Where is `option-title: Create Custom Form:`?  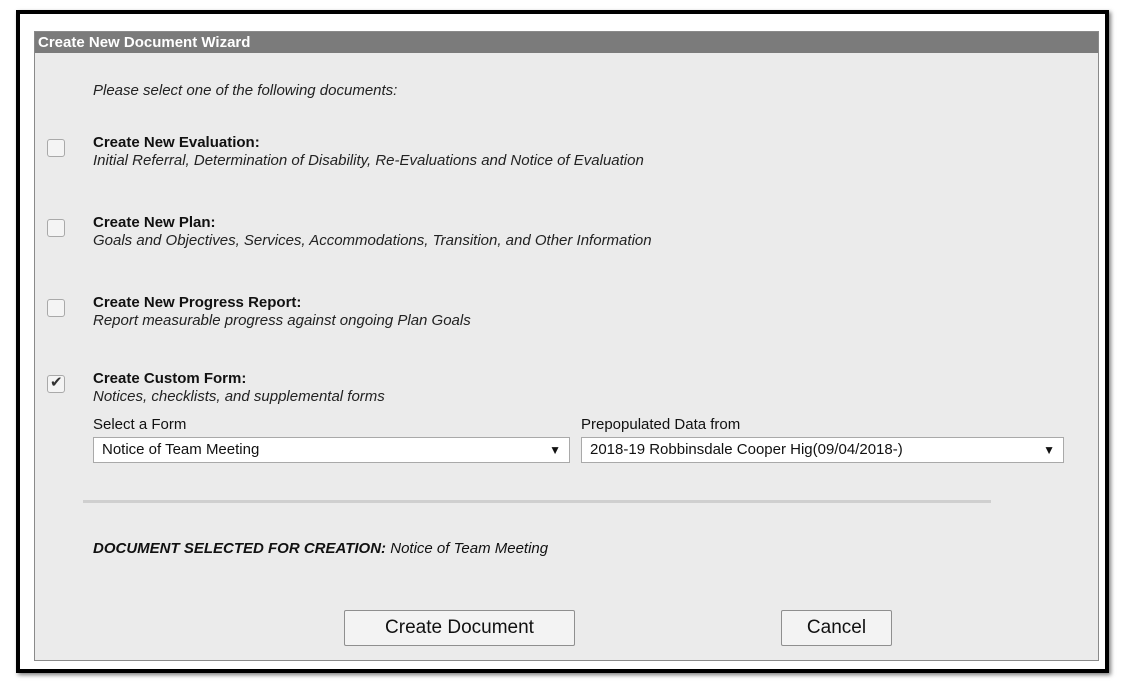 option-title: Create Custom Form: is located at coordinates (170, 378).